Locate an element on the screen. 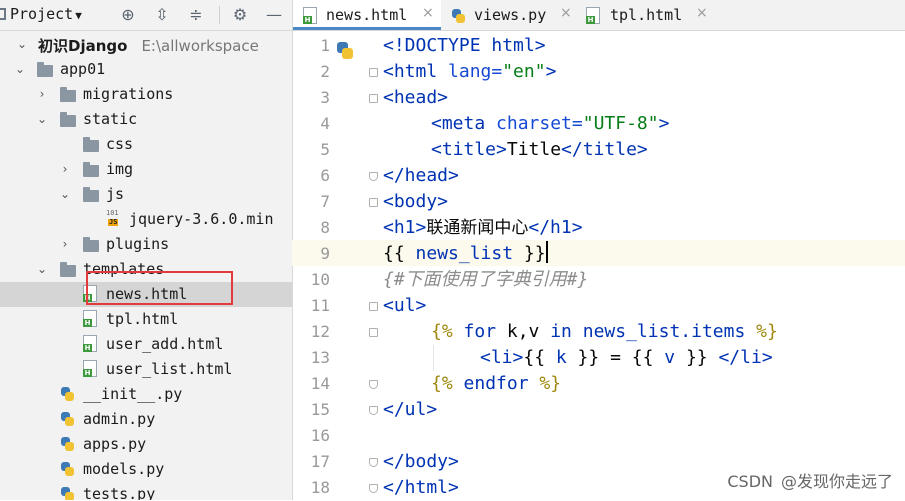 The width and height of the screenshot is (905, 501). tree-item-label: tests.py is located at coordinates (119, 492).